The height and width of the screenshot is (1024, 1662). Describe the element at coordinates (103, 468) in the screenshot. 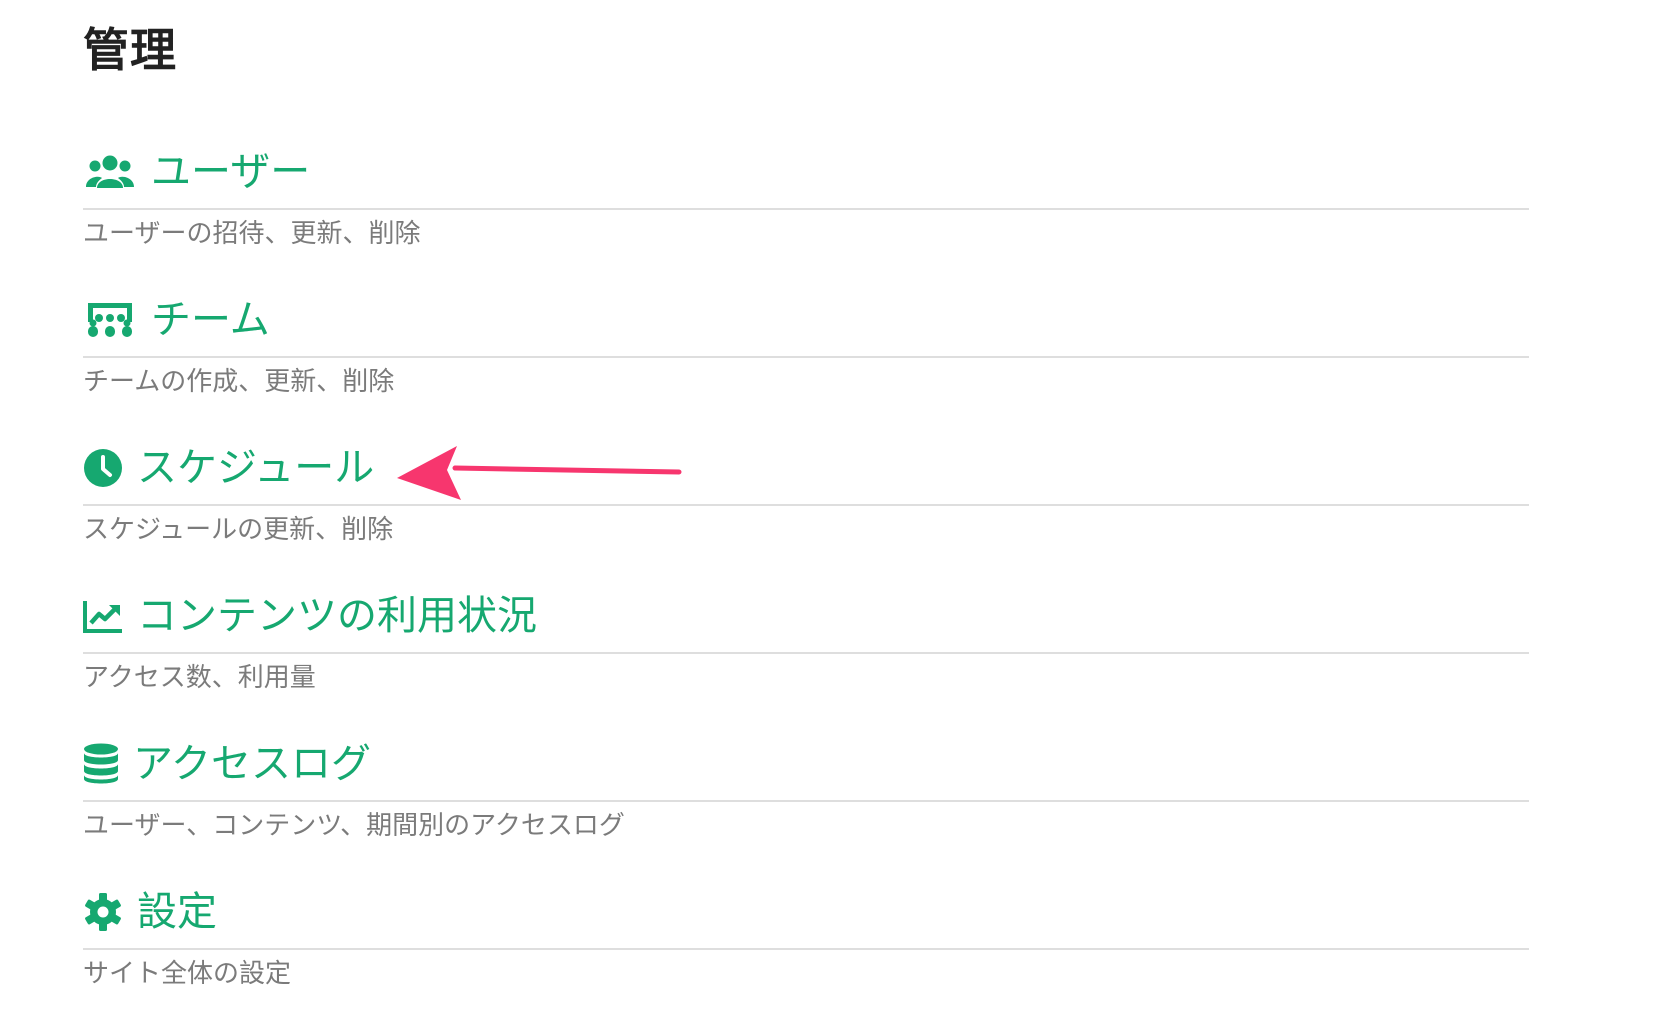

I see `clock-icon` at that location.